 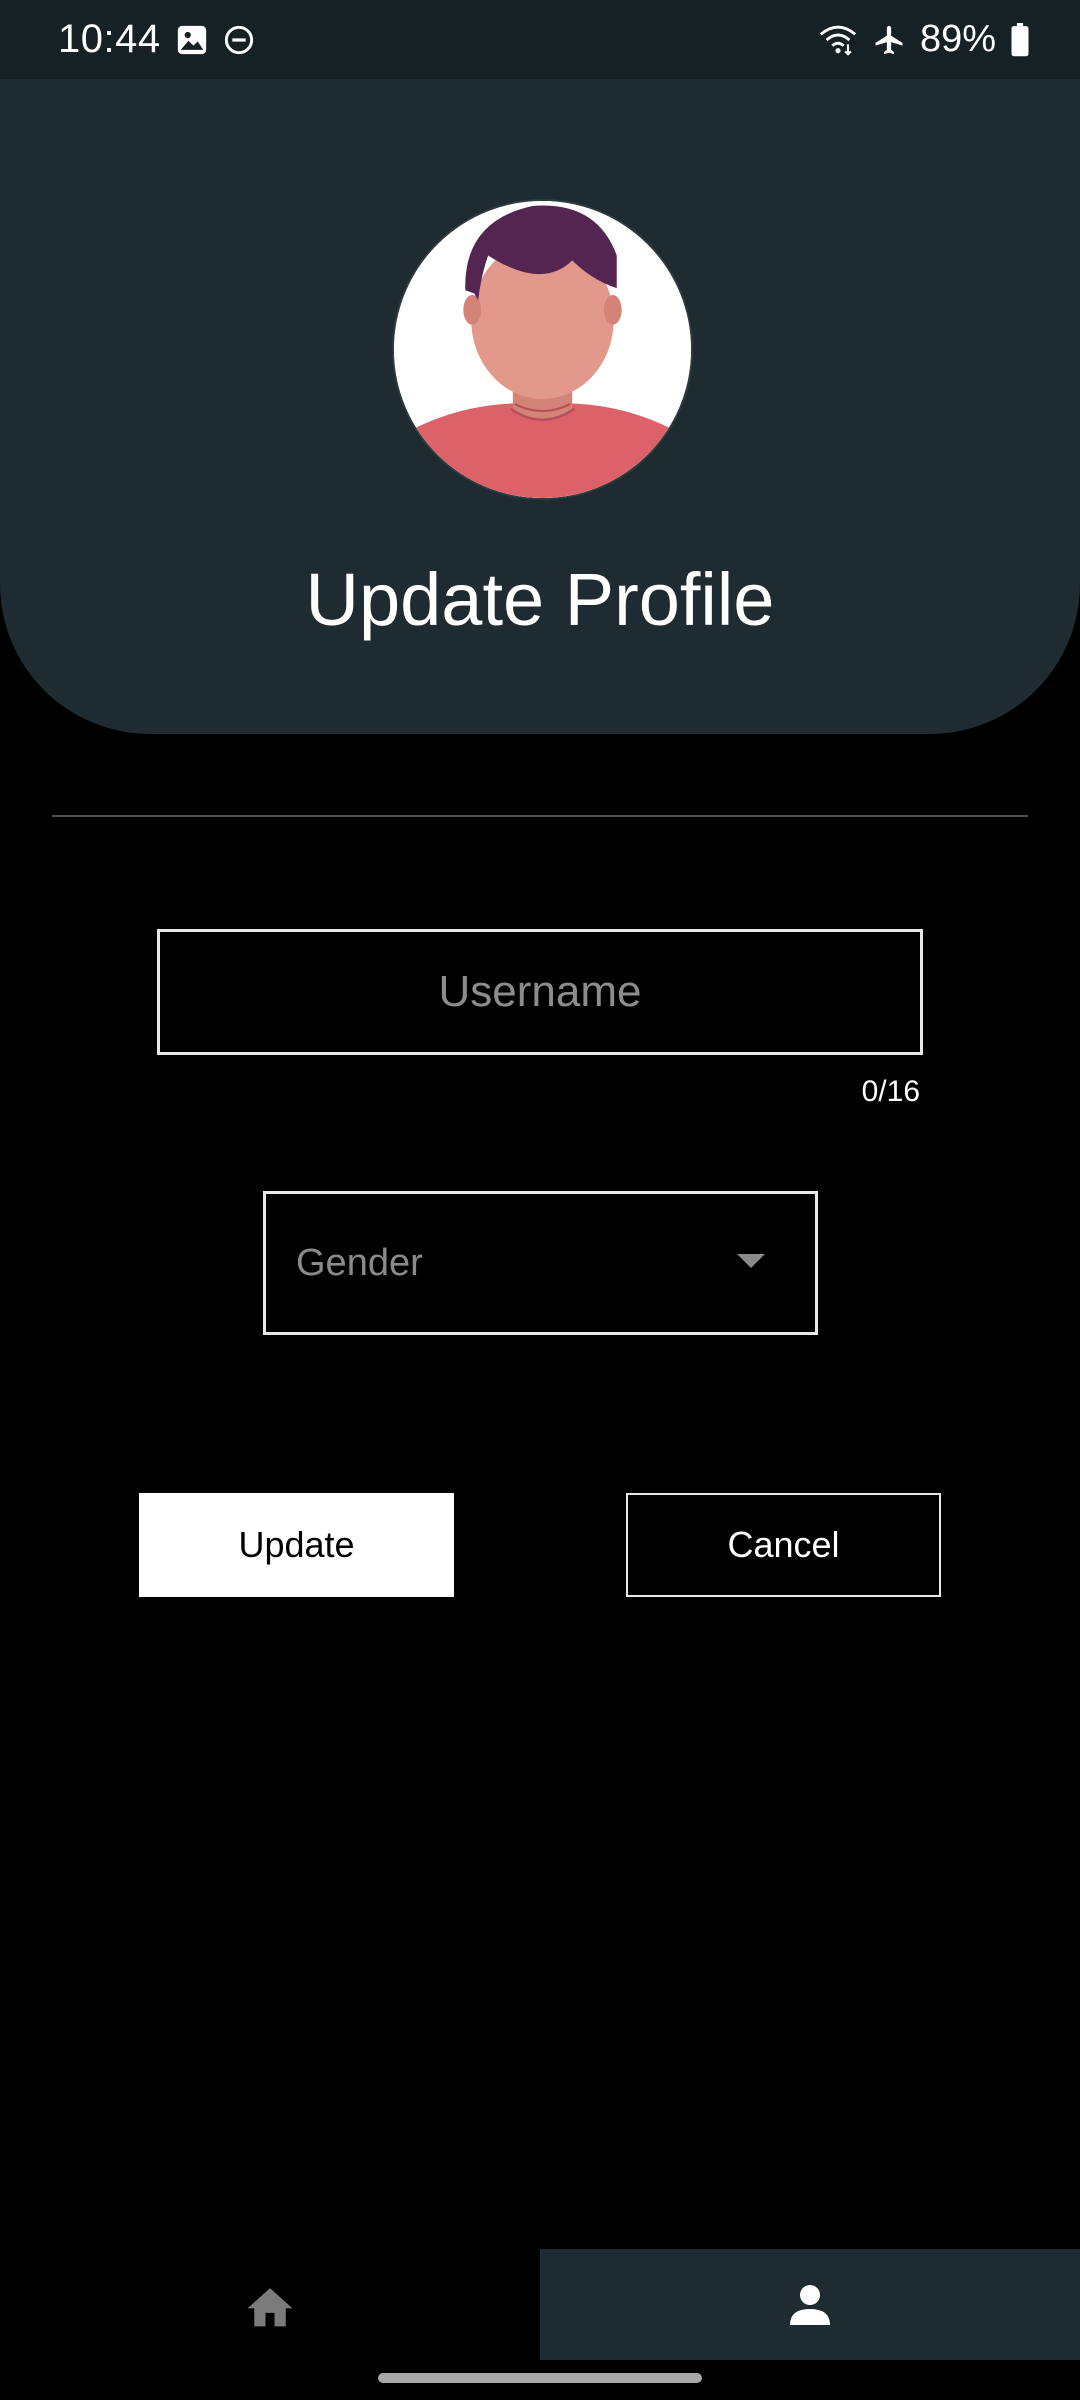 I want to click on image-icon, so click(x=192, y=40).